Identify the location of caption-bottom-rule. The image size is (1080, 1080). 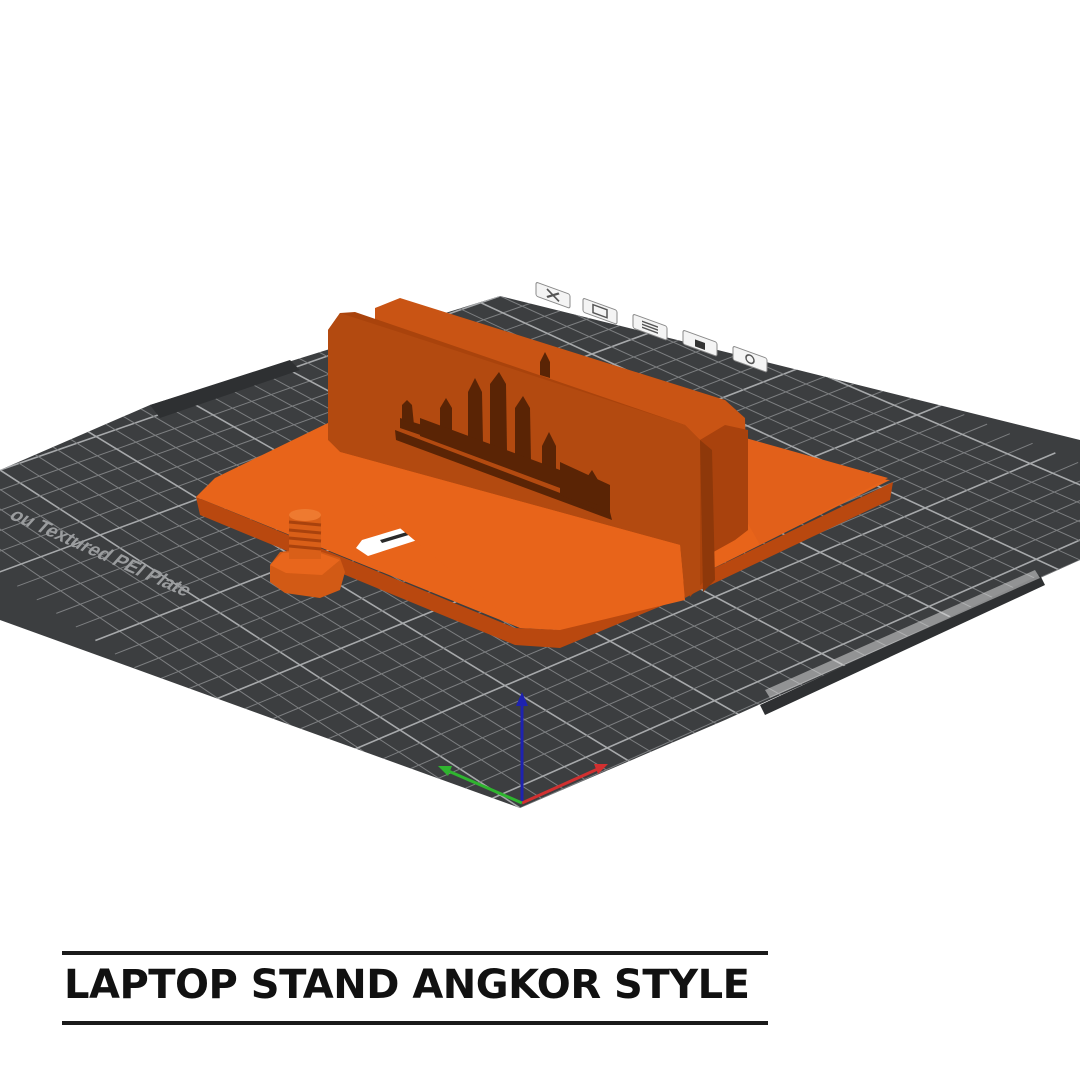
(415, 1023).